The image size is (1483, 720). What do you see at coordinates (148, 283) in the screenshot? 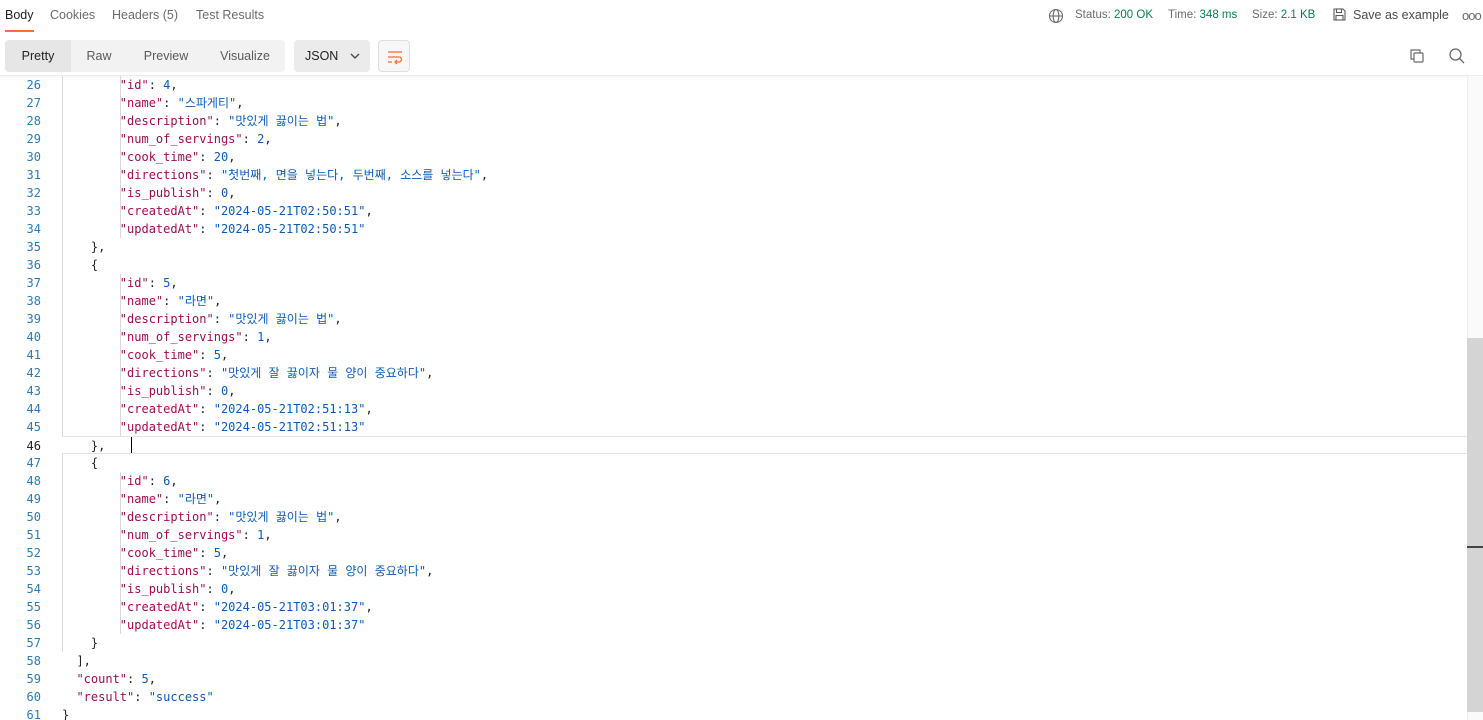
I see `code-text: "id": 5,` at bounding box center [148, 283].